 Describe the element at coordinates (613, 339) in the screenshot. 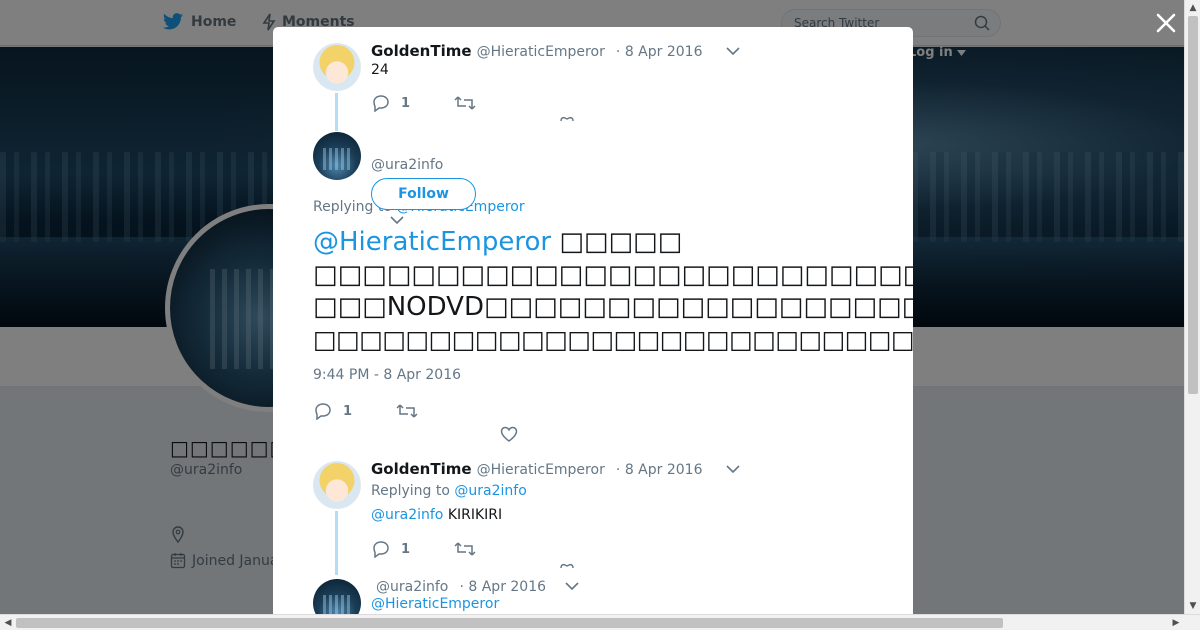

I see `tweet-text-line: □□□□□□□□□□□□□□□□□□□□□□□□□□□□□□□□□□` at that location.